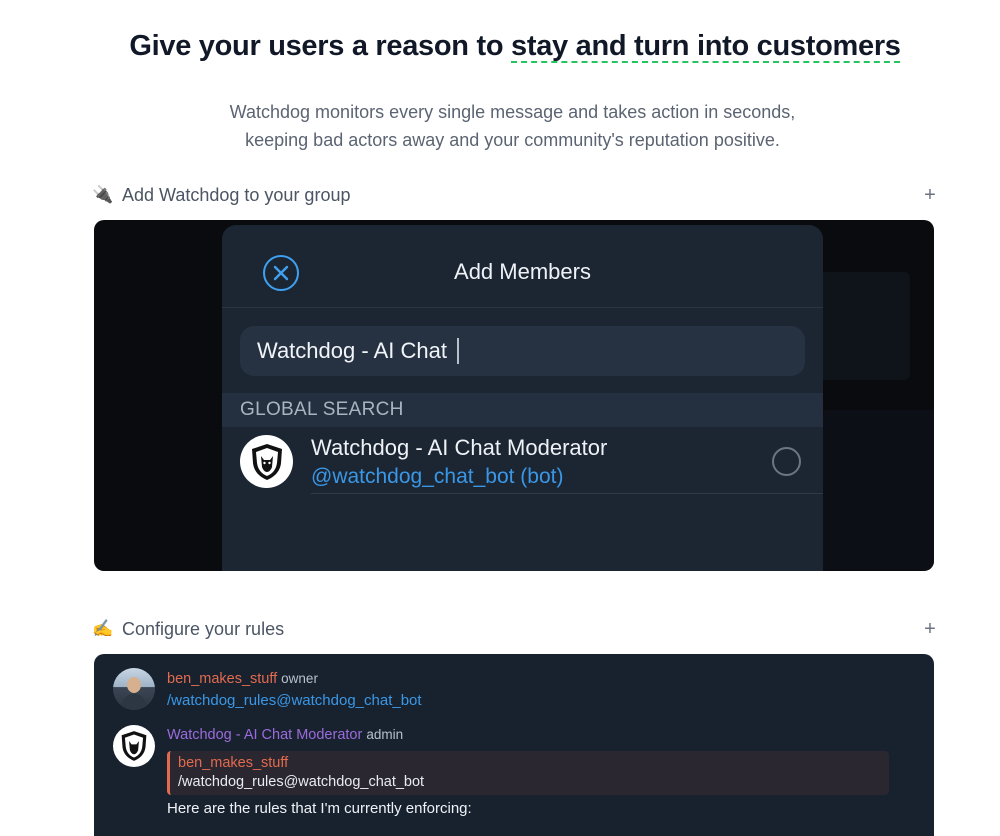 The width and height of the screenshot is (1000, 836). Describe the element at coordinates (103, 628) in the screenshot. I see `writing-hand-icon: ✍️` at that location.